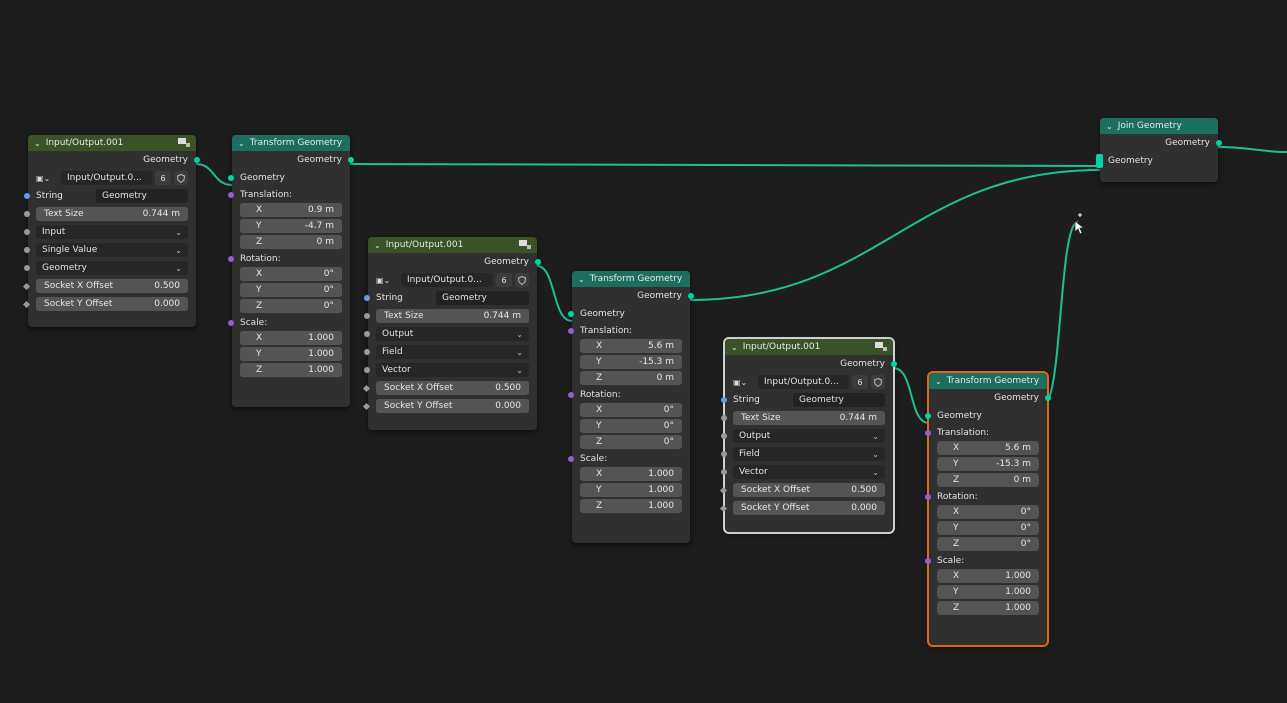  What do you see at coordinates (988, 381) in the screenshot?
I see `transform-node-3-header: ⌄ Transform Geometry` at bounding box center [988, 381].